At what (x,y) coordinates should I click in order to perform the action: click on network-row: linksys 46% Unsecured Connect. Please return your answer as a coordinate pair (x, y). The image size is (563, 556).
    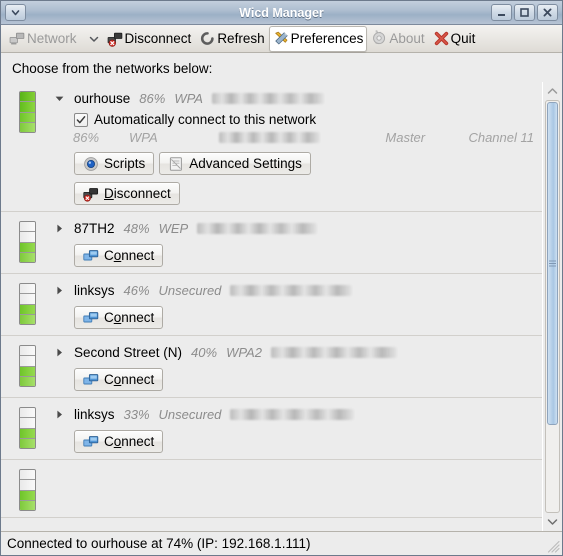
    Looking at the image, I should click on (271, 305).